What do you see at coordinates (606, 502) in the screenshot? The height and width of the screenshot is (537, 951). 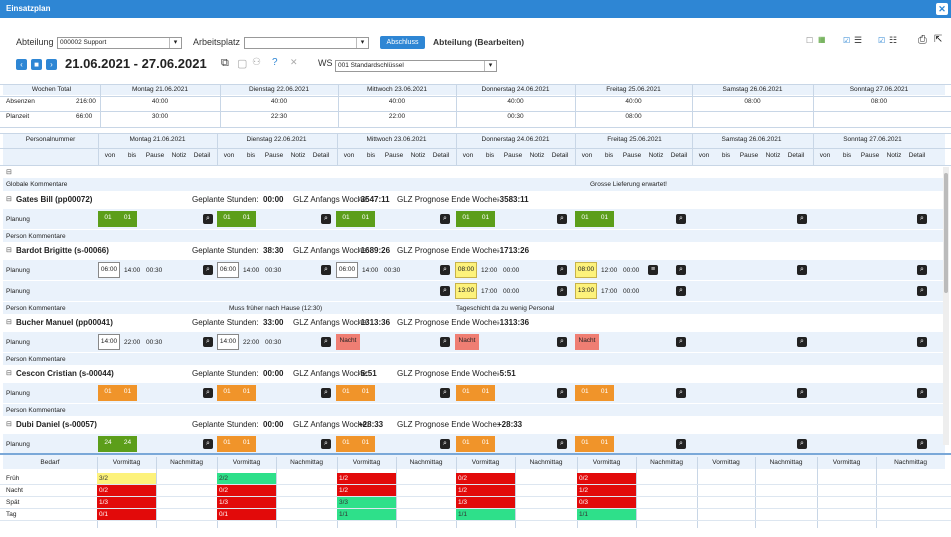 I see `bedarf-value: 0/3` at bounding box center [606, 502].